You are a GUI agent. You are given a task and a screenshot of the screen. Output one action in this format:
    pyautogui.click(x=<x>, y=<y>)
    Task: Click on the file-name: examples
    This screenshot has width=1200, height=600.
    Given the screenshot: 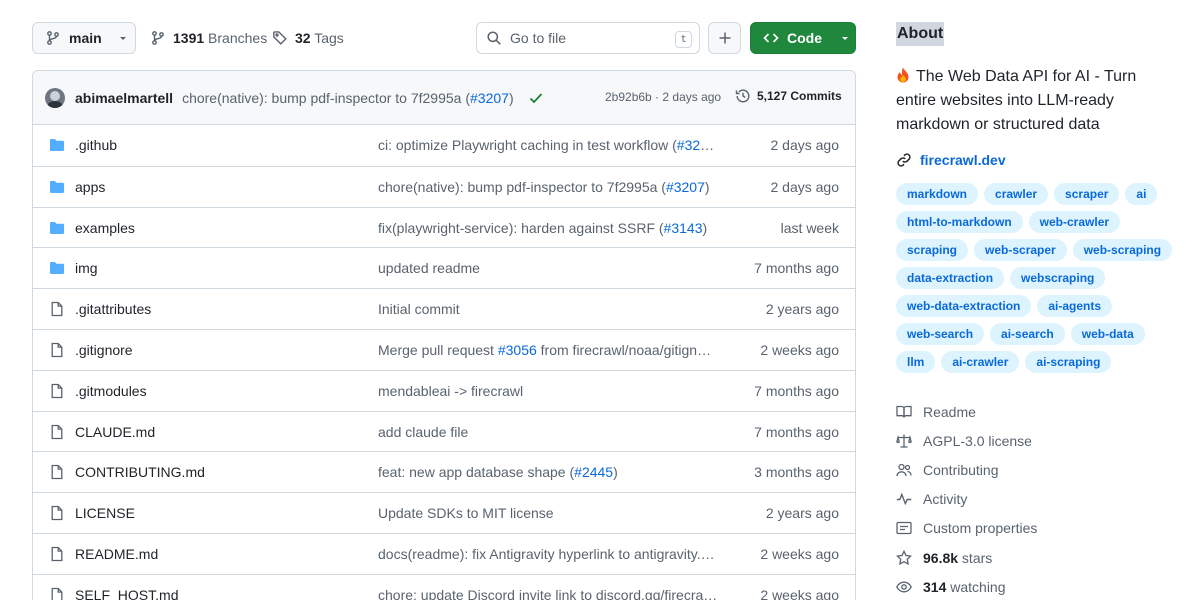 What is the action you would take?
    pyautogui.click(x=105, y=228)
    